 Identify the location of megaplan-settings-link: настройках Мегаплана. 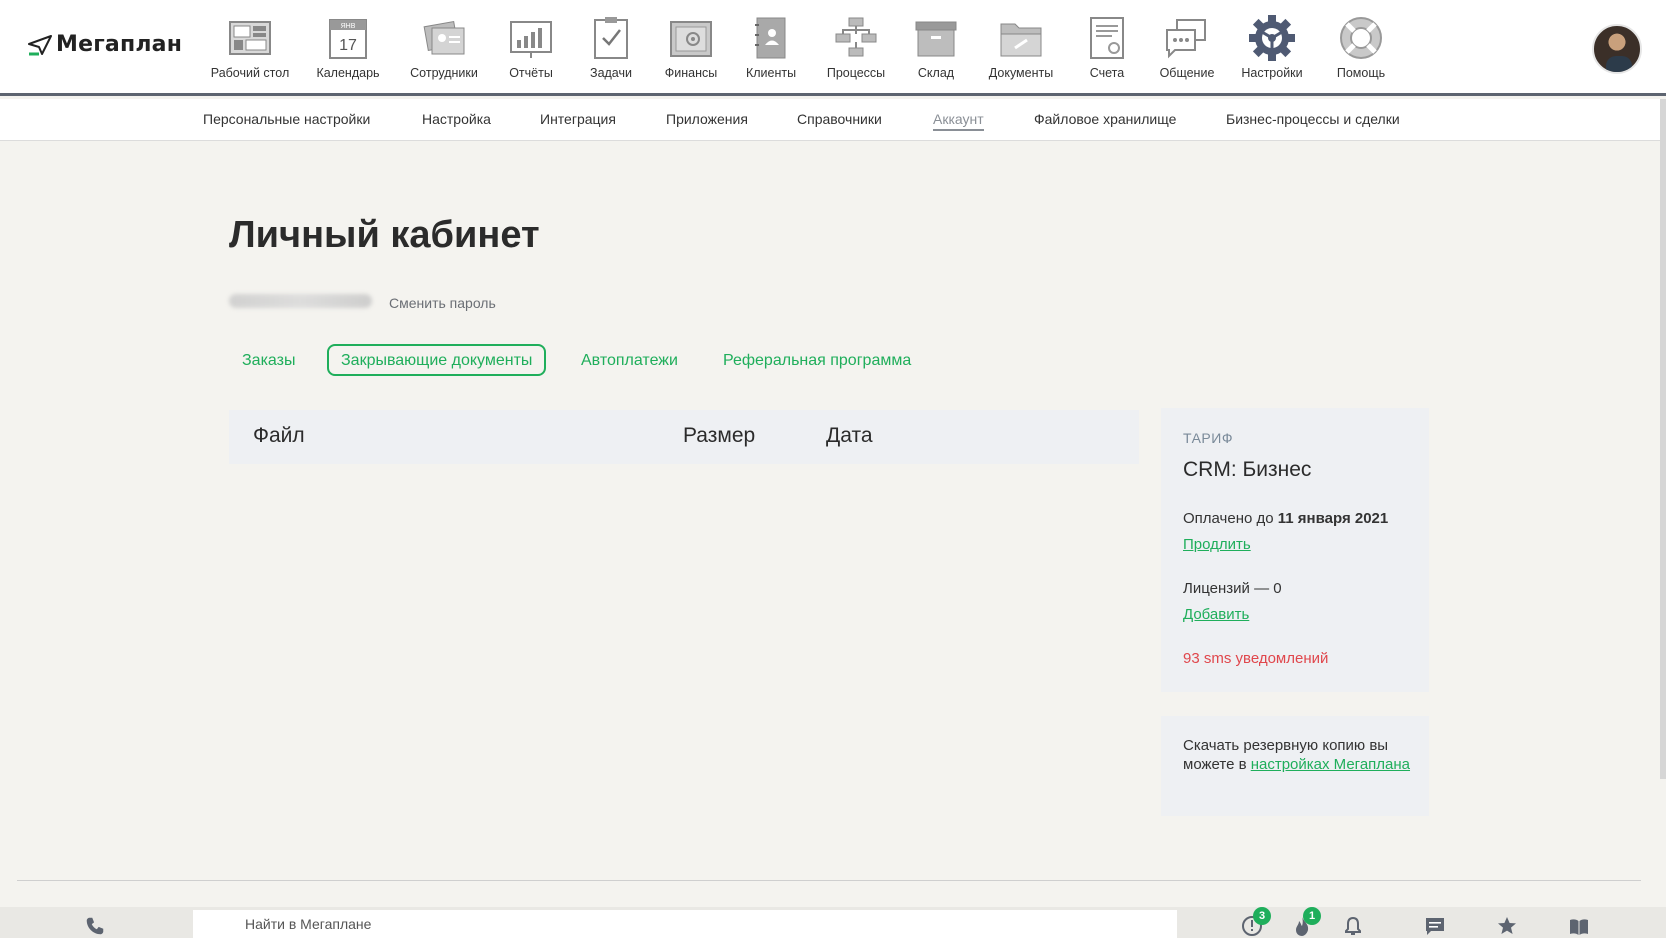
(1330, 764).